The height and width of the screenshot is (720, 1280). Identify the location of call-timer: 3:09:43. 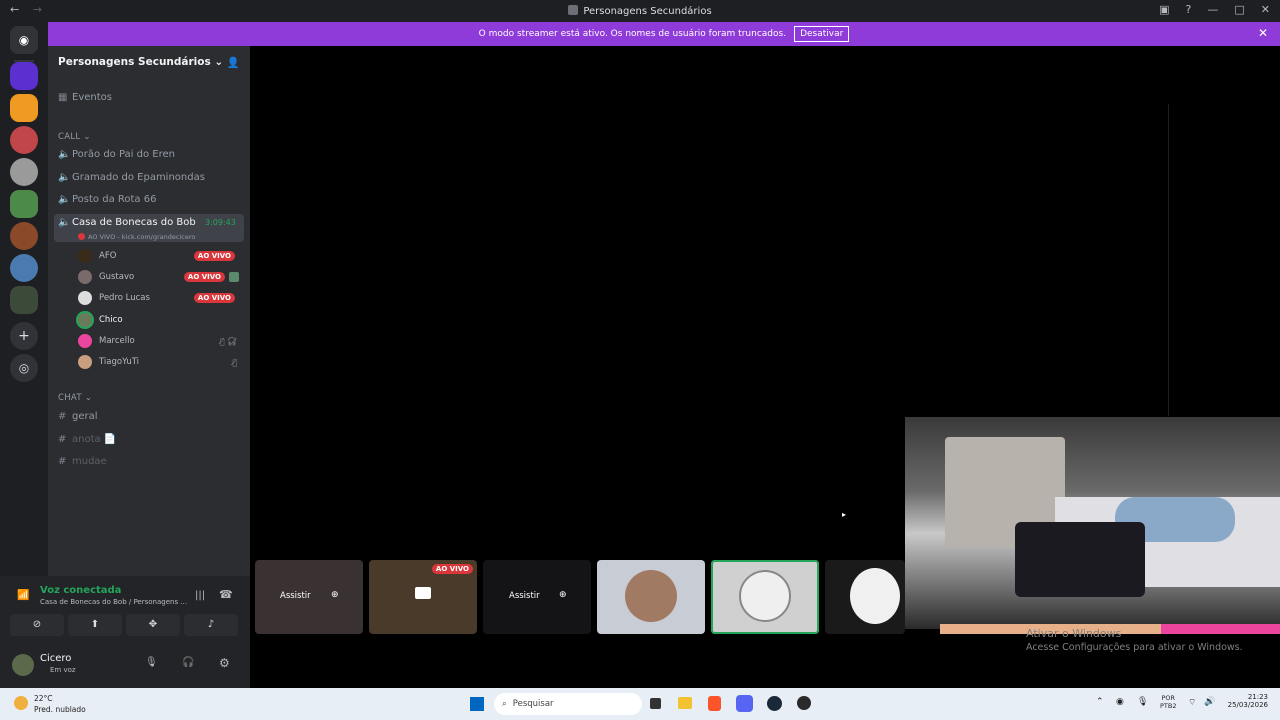
(220, 222).